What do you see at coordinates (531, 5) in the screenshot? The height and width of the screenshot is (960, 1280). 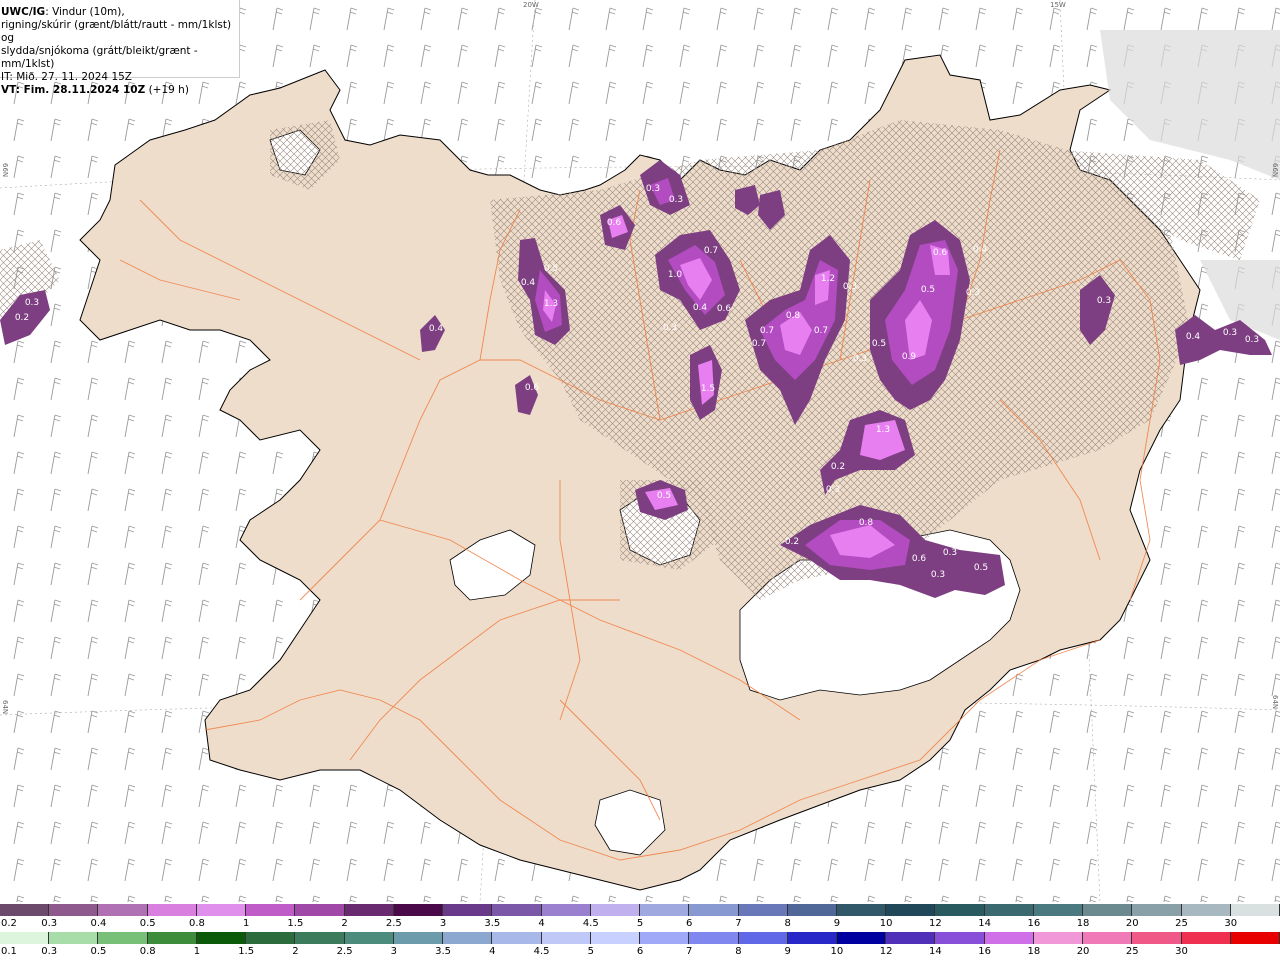 I see `lon-label-20w: 20W` at bounding box center [531, 5].